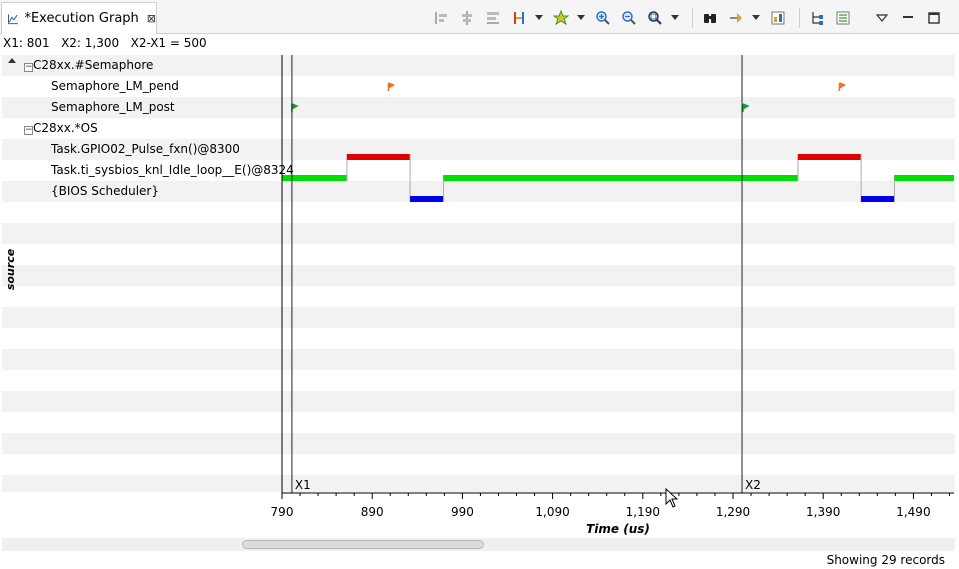 Image resolution: width=959 pixels, height=569 pixels. What do you see at coordinates (11, 269) in the screenshot?
I see `source-axis-label: source` at bounding box center [11, 269].